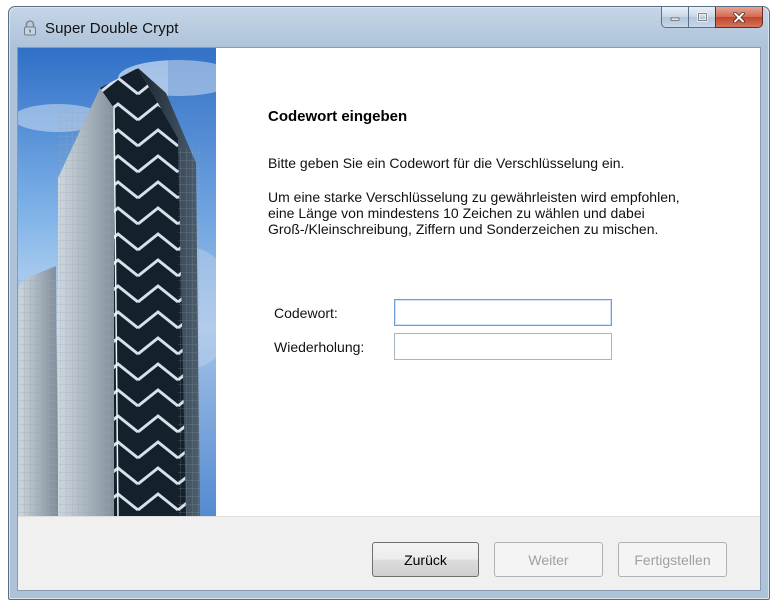 This screenshot has height=604, width=772. I want to click on lock-icon, so click(30, 28).